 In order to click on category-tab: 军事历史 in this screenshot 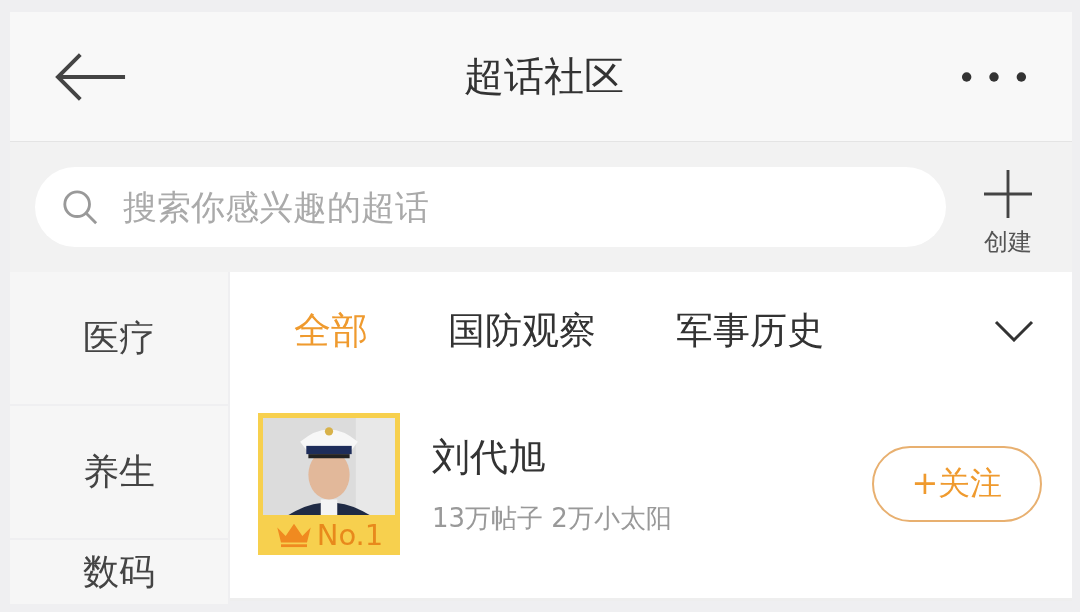, I will do `click(750, 331)`.